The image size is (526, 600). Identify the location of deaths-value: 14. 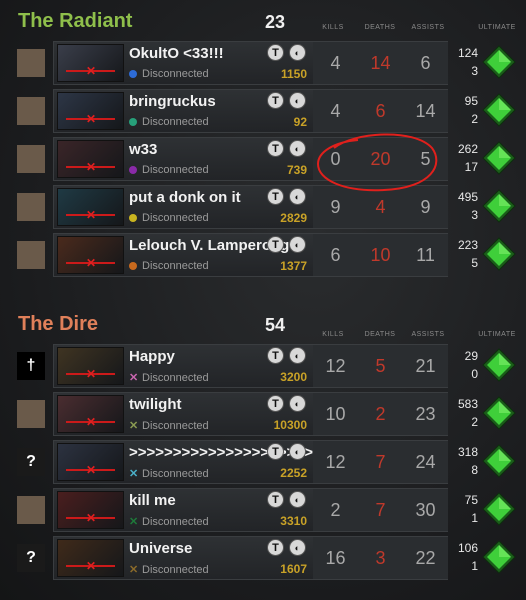
(380, 63).